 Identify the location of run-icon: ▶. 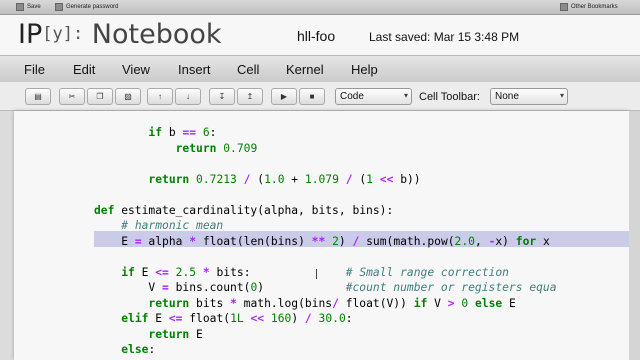
(284, 96).